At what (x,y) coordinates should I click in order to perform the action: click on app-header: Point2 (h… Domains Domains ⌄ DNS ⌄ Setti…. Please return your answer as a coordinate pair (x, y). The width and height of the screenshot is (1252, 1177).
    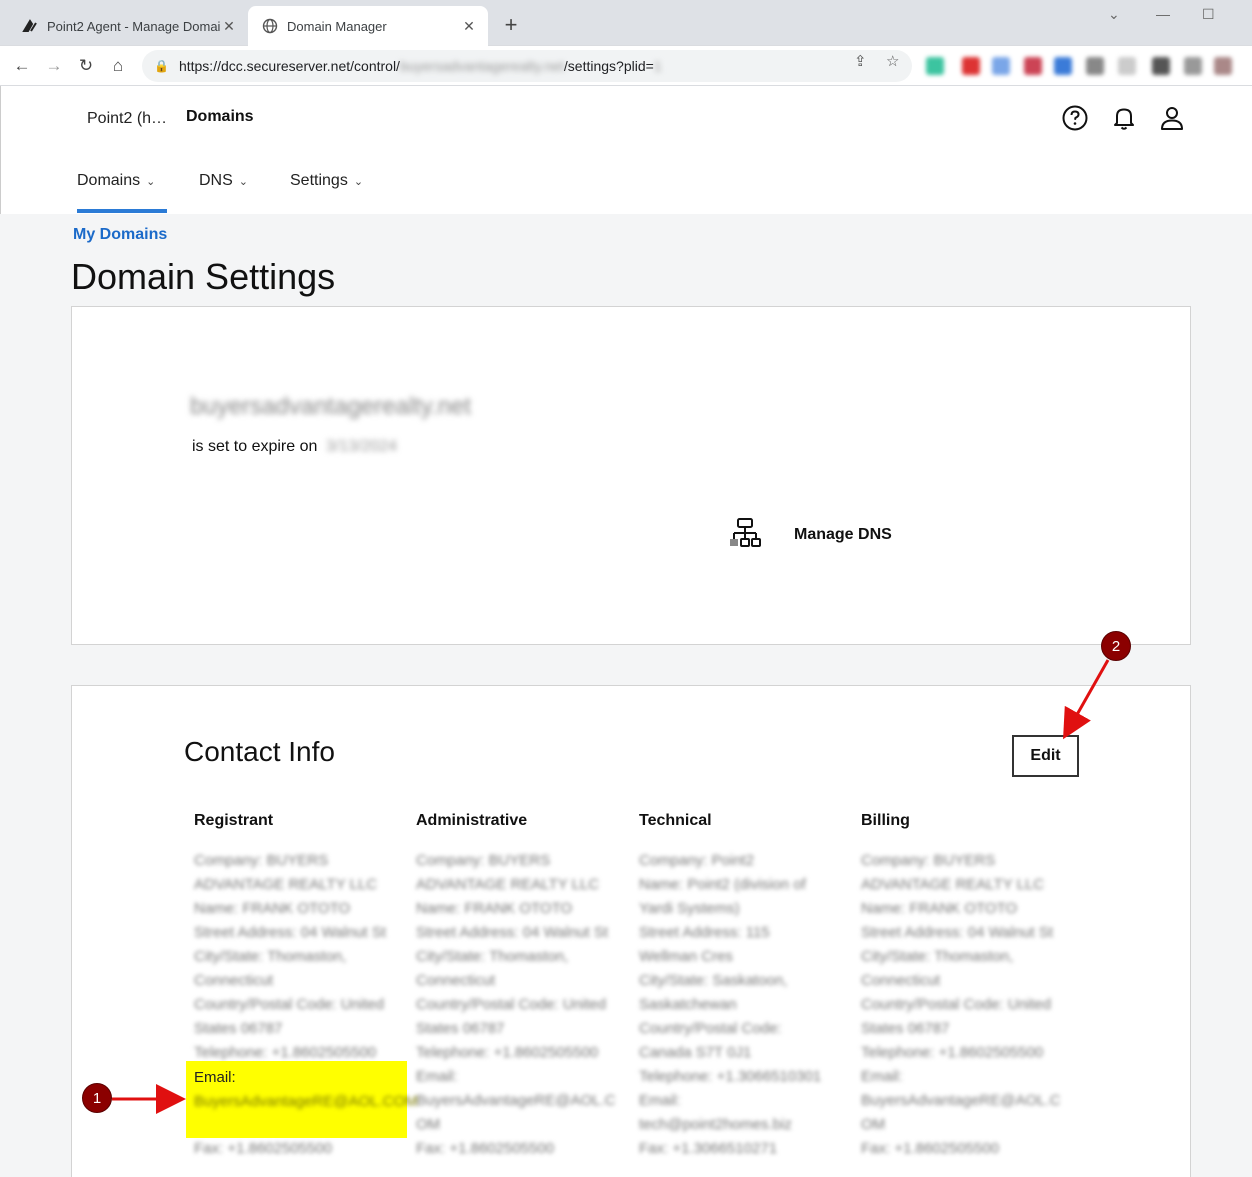
    Looking at the image, I should click on (626, 150).